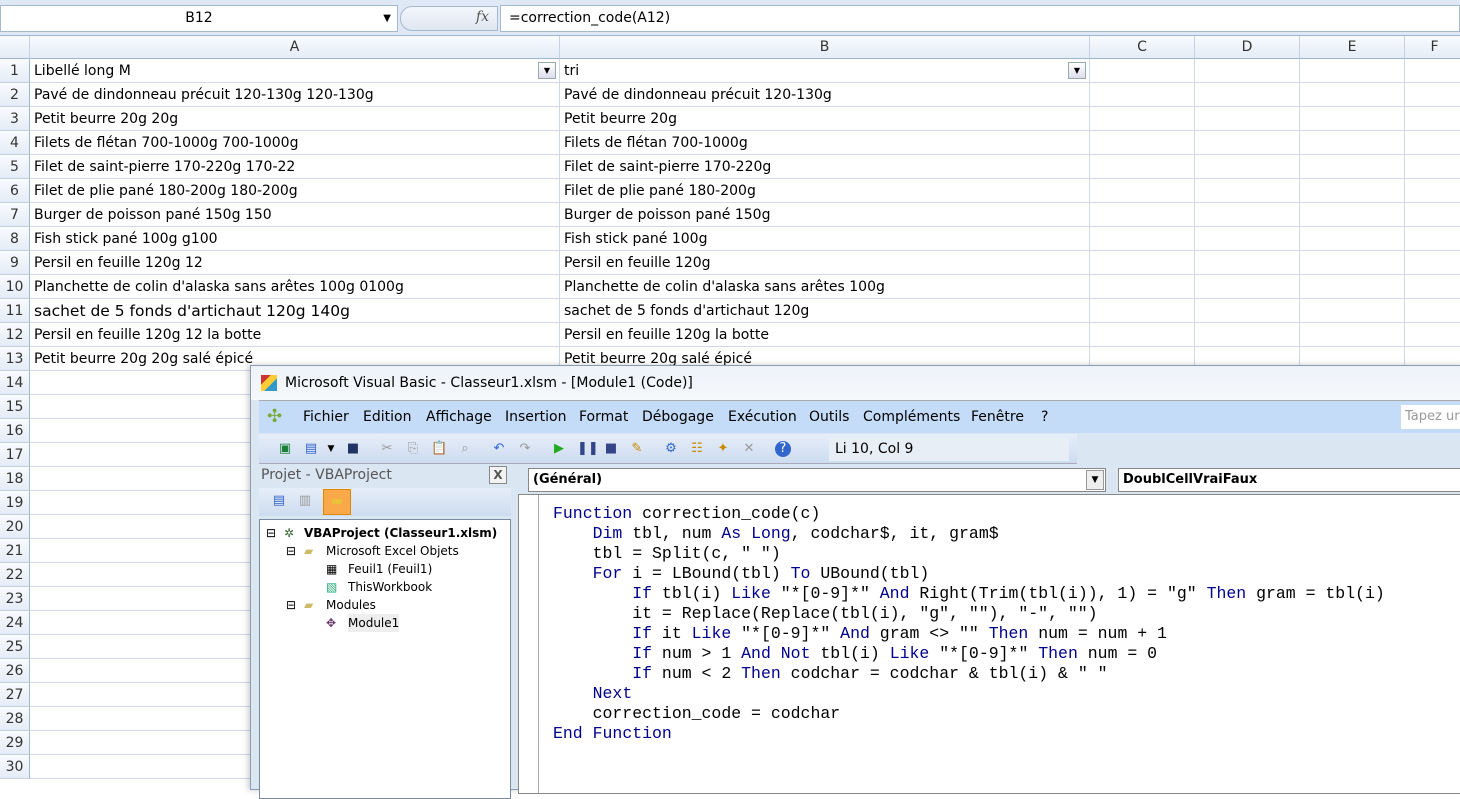 This screenshot has width=1460, height=799. I want to click on row-header: 18, so click(15, 479).